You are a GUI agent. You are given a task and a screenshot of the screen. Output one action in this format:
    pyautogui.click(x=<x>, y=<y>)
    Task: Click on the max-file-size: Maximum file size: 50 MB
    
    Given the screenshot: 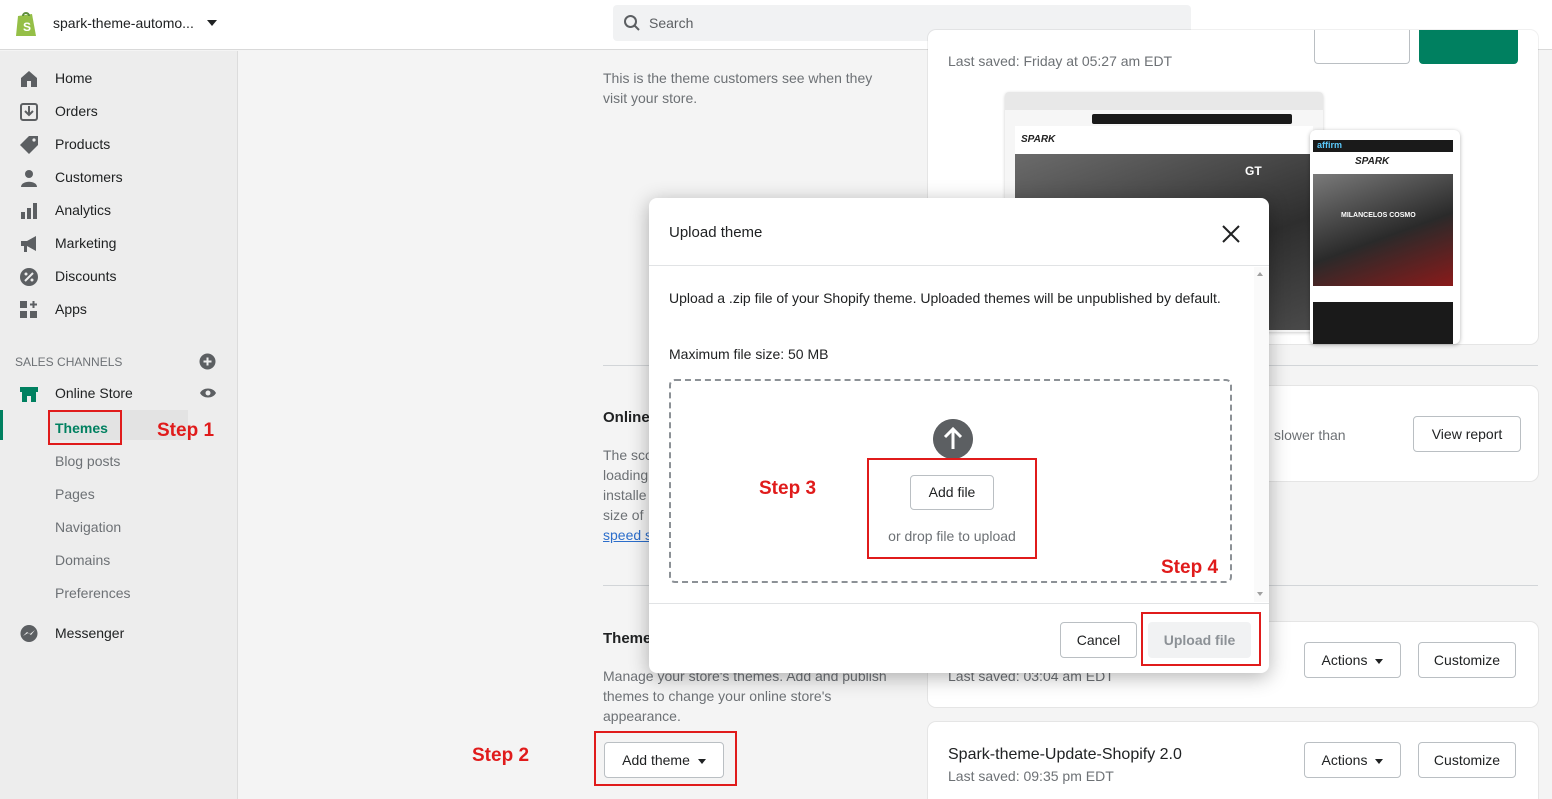 What is the action you would take?
    pyautogui.click(x=749, y=354)
    